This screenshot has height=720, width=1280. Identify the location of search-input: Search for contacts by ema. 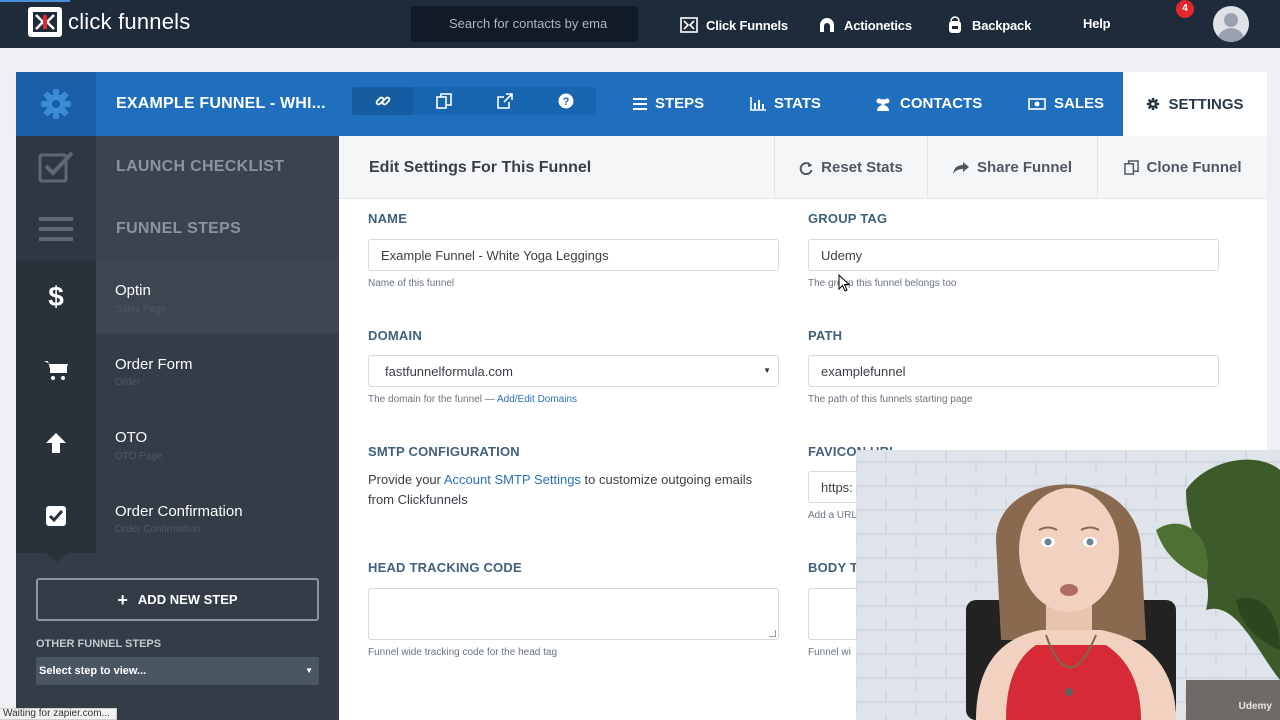
(524, 24).